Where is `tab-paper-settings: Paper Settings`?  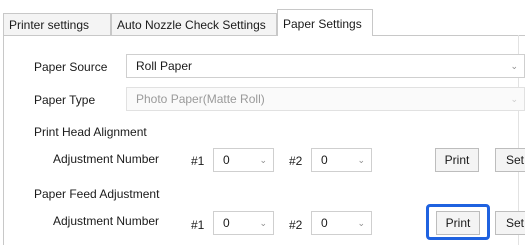
tab-paper-settings: Paper Settings is located at coordinates (325, 22).